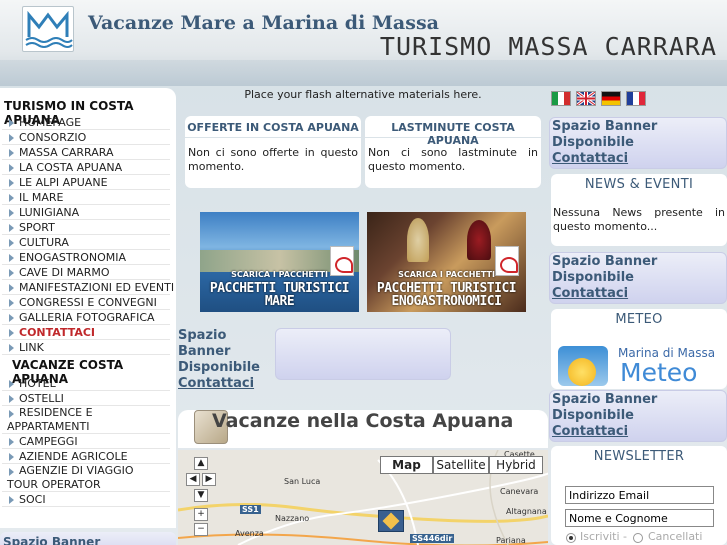  Describe the element at coordinates (636, 98) in the screenshot. I see `flag-french-icon` at that location.